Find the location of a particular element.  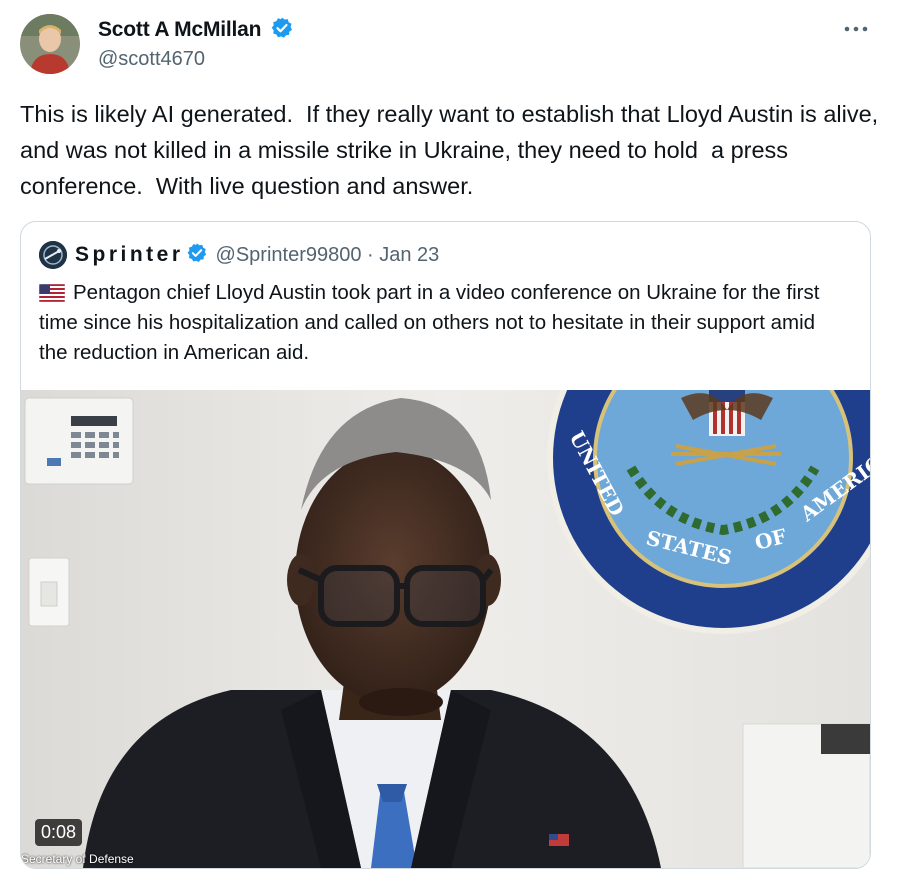

quoted-author-handle-date: @Sprinter99800 · Jan 23 is located at coordinates (328, 255).